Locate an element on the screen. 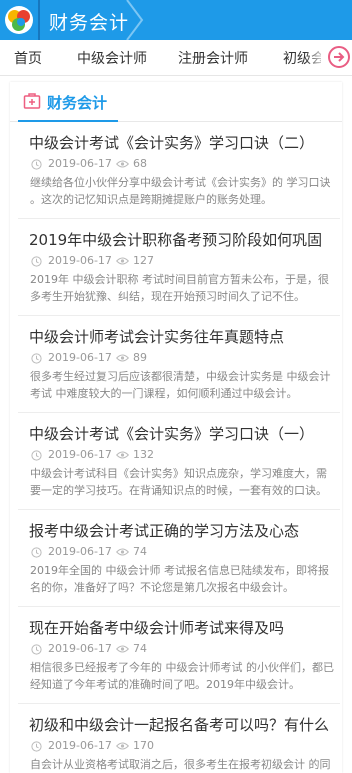  app-header: 财务会计 is located at coordinates (176, 20).